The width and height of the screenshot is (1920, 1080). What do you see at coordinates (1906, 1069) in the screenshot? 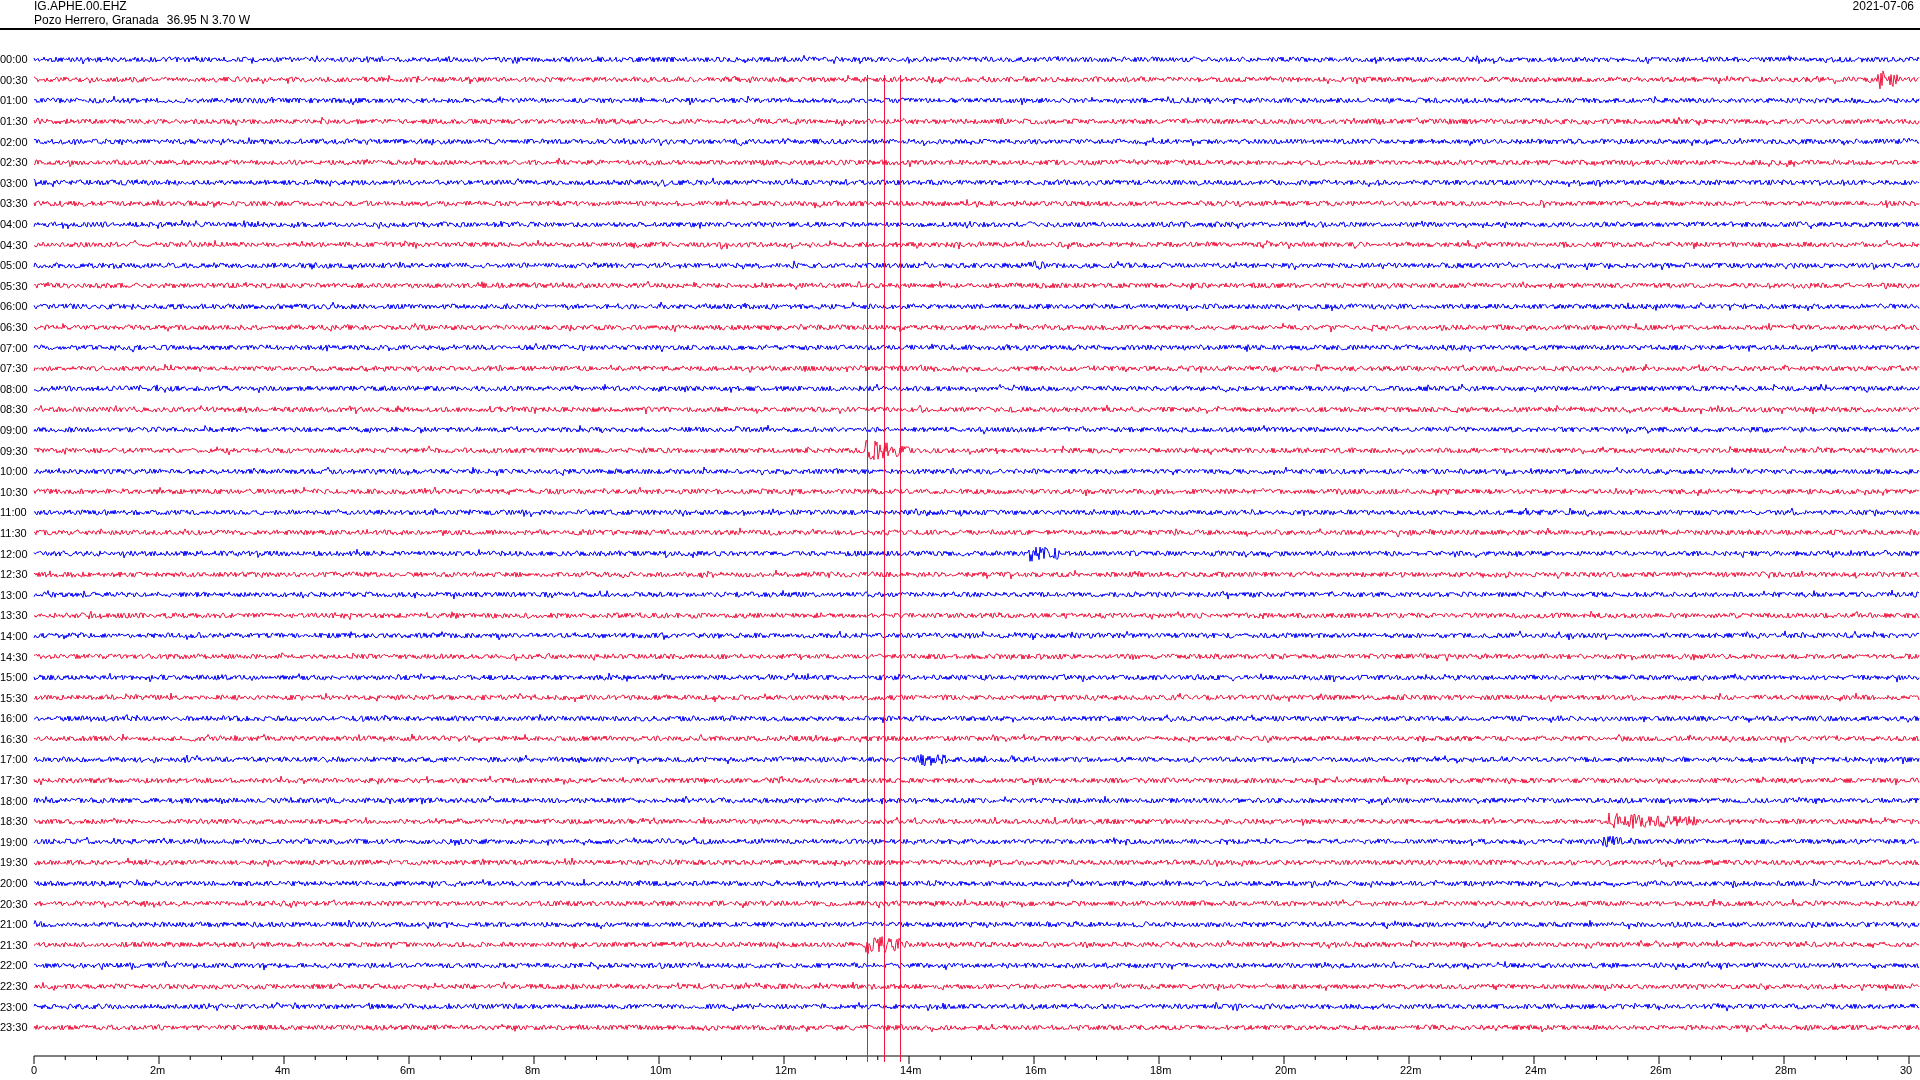
I see `axis-label: 30` at bounding box center [1906, 1069].